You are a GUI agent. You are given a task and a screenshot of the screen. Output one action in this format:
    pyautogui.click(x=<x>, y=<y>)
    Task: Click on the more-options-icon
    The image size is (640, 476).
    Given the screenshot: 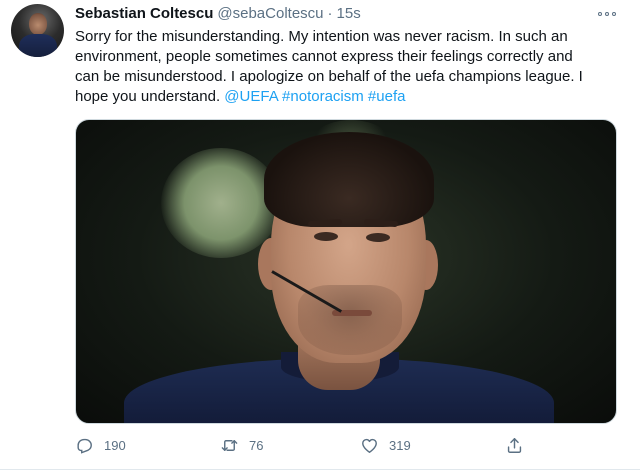 What is the action you would take?
    pyautogui.click(x=609, y=14)
    